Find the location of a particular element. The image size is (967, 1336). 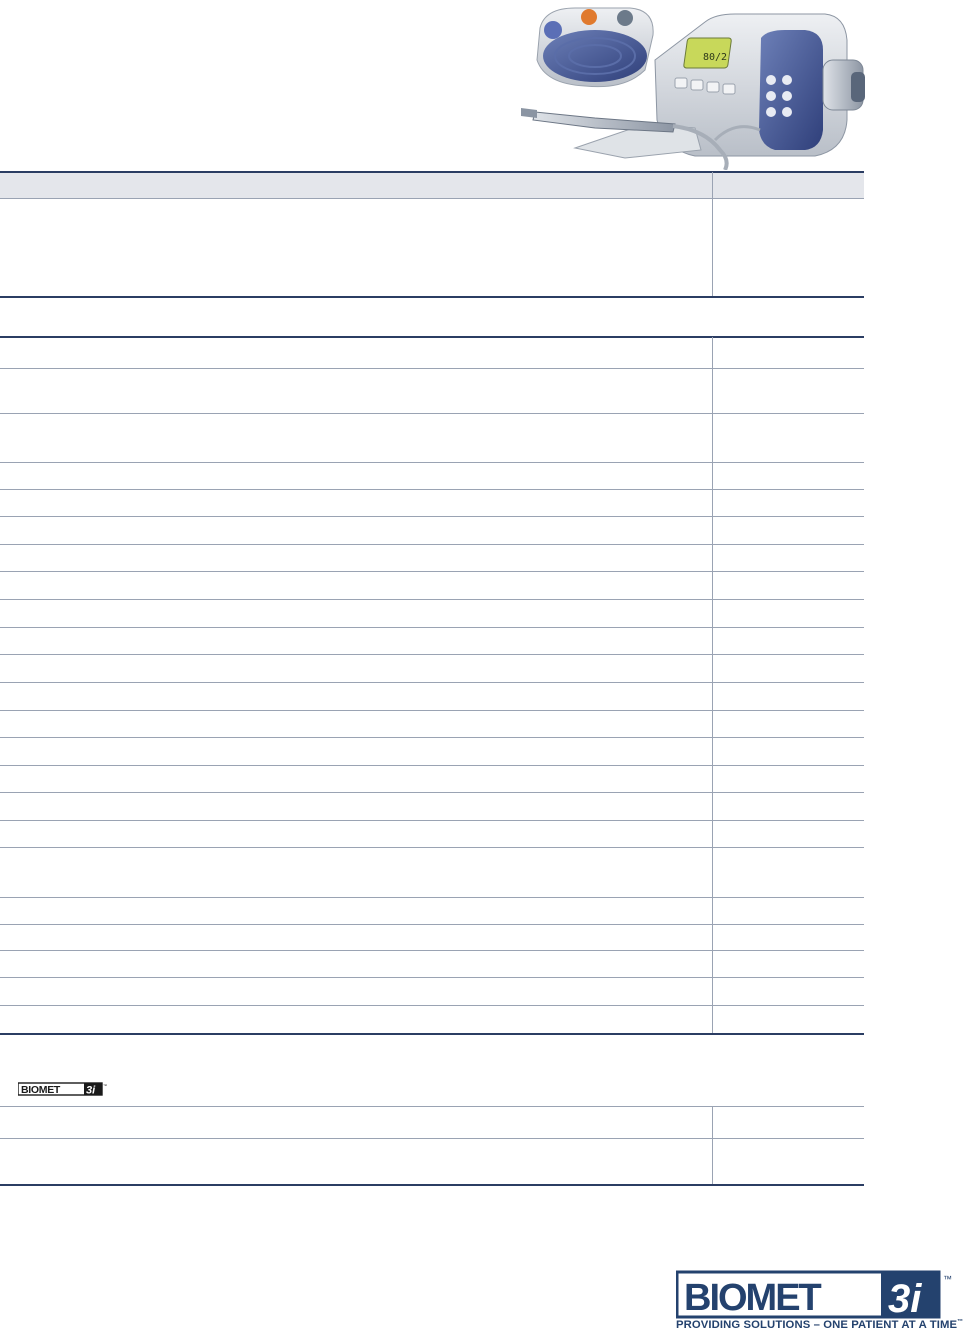

section-brand-logo: BIOMET 3i ™ is located at coordinates (62, 1089).